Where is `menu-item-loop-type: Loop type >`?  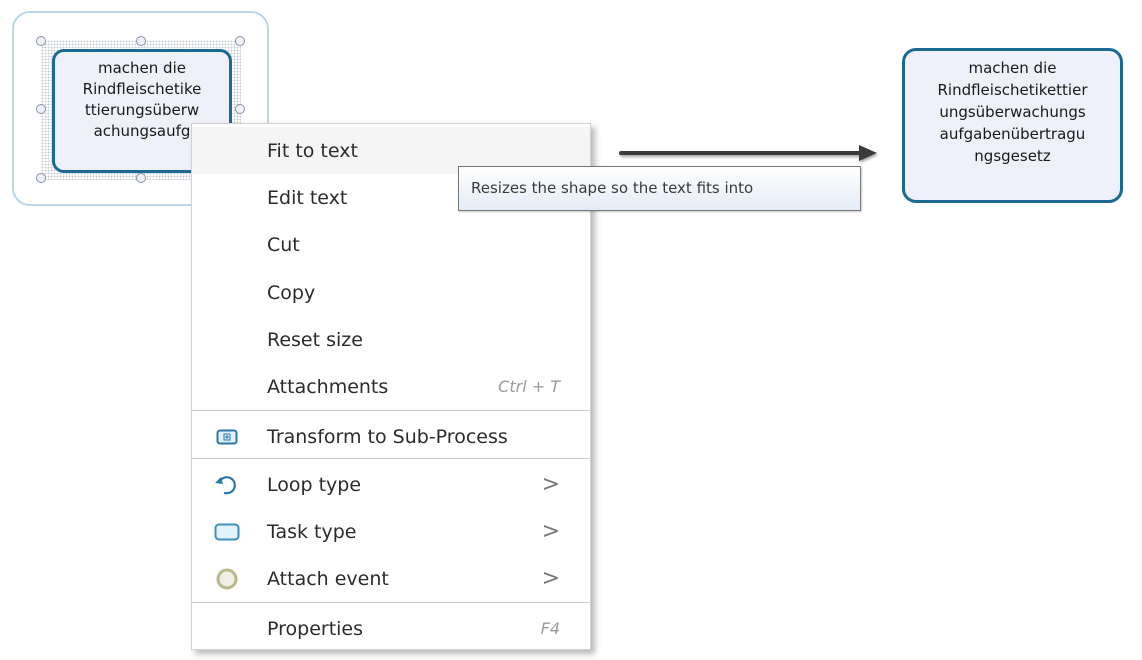
menu-item-loop-type: Loop type > is located at coordinates (391, 484).